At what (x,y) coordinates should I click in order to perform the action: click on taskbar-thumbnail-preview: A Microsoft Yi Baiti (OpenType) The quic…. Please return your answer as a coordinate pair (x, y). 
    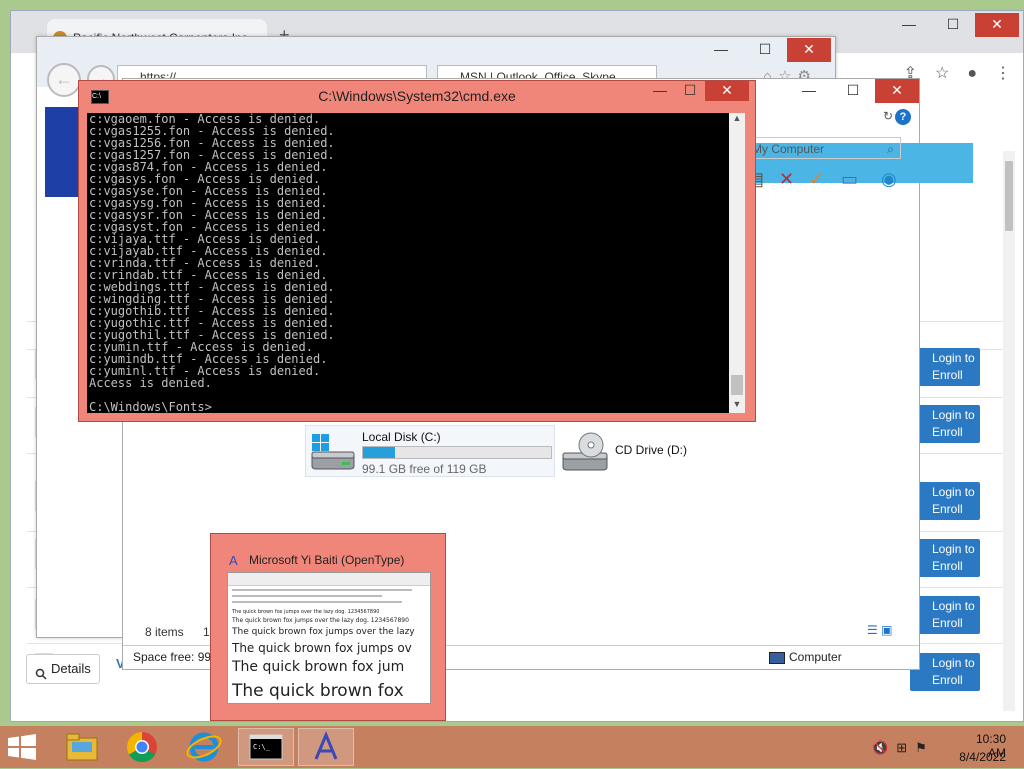
    Looking at the image, I should click on (328, 627).